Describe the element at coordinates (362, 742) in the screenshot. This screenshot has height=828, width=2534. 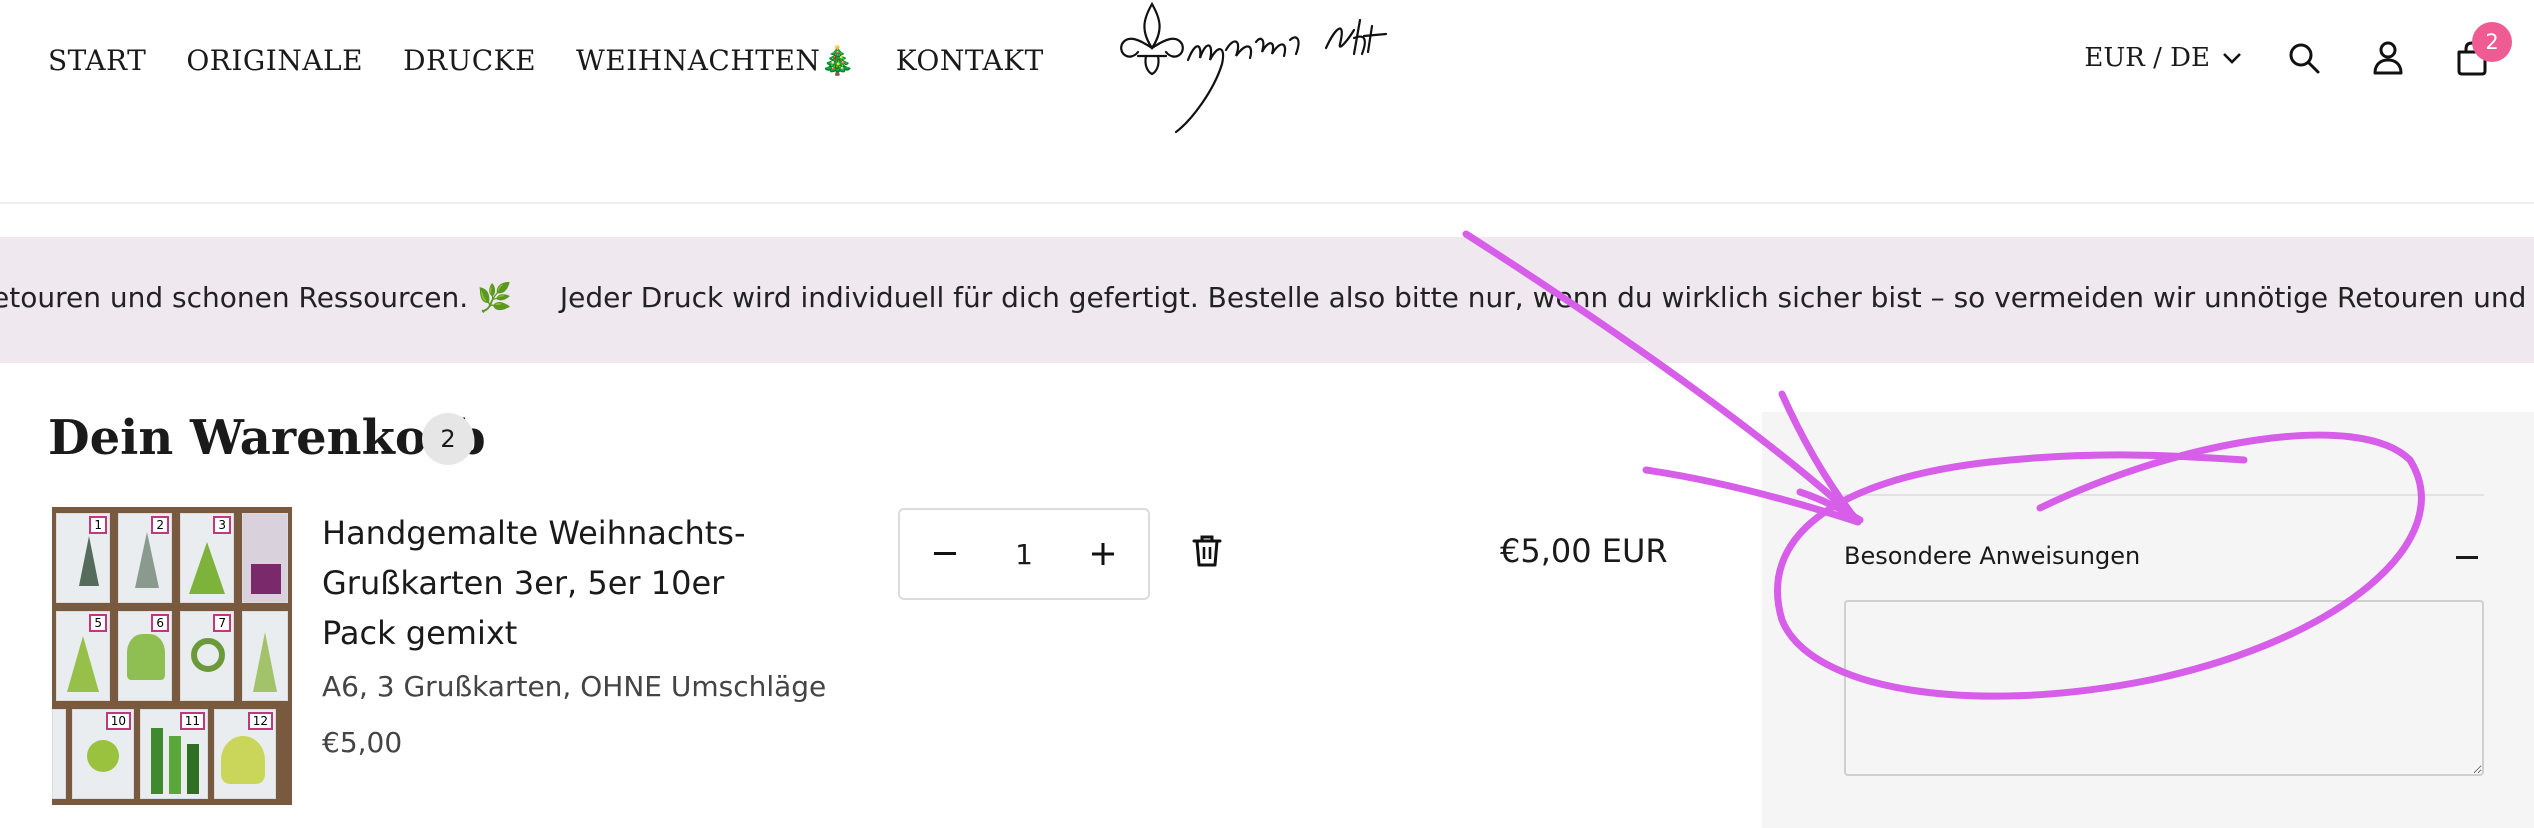
I see `product-unit-price: €5,00` at that location.